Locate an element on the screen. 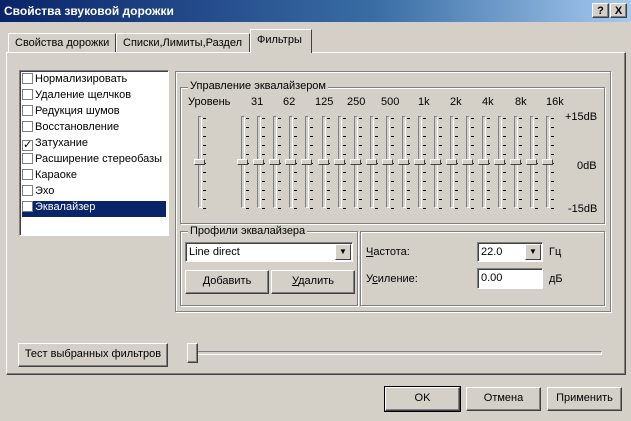  checkbox-checked: ✓ is located at coordinates (27, 145).